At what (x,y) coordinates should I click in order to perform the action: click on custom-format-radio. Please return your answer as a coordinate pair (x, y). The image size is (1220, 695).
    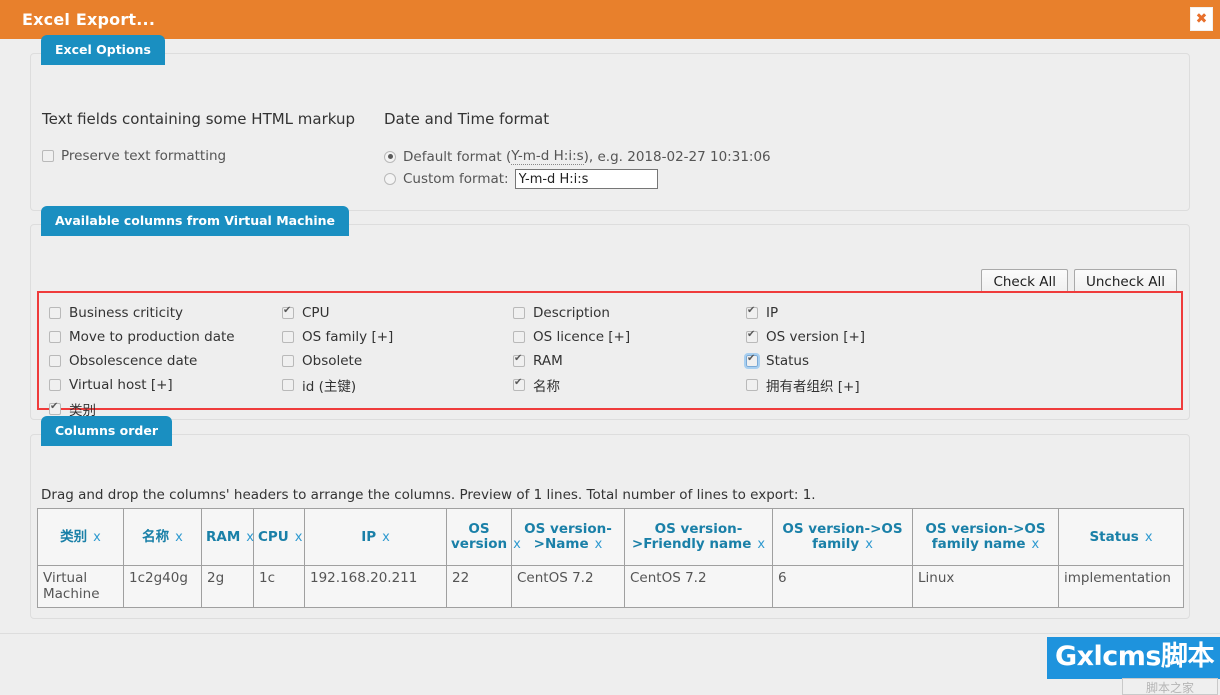
    Looking at the image, I should click on (390, 179).